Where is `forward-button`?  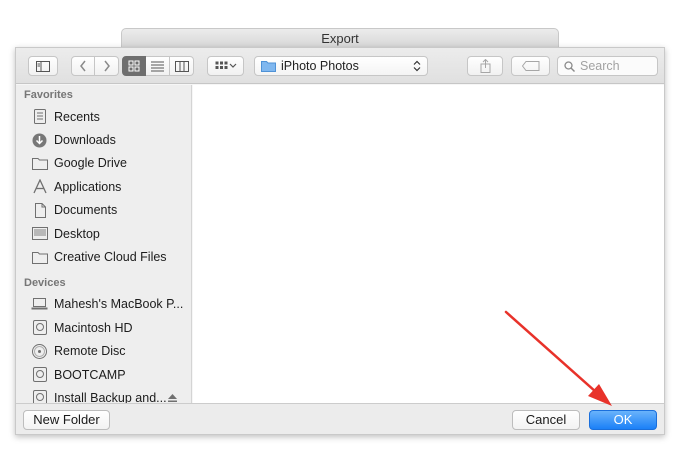
forward-button is located at coordinates (107, 66).